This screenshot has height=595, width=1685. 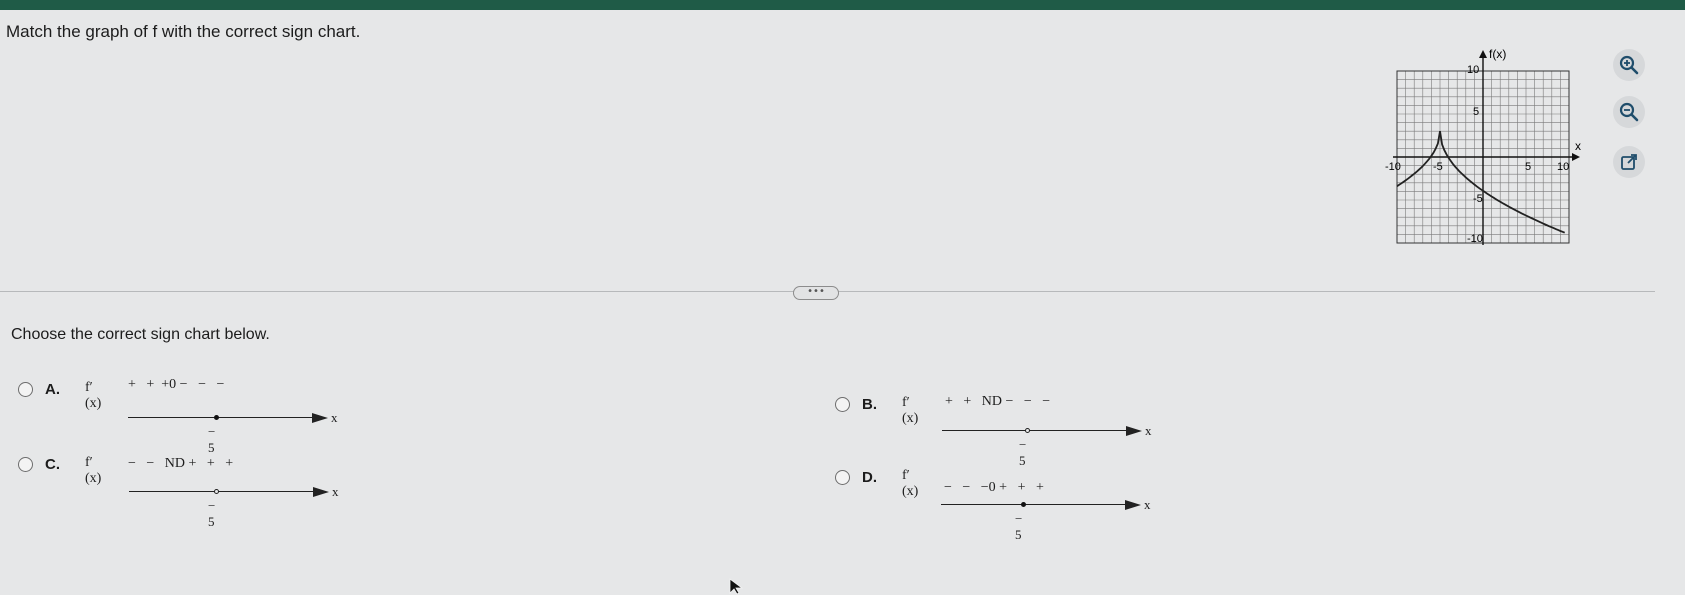 I want to click on zoom-in-button, so click(x=1629, y=65).